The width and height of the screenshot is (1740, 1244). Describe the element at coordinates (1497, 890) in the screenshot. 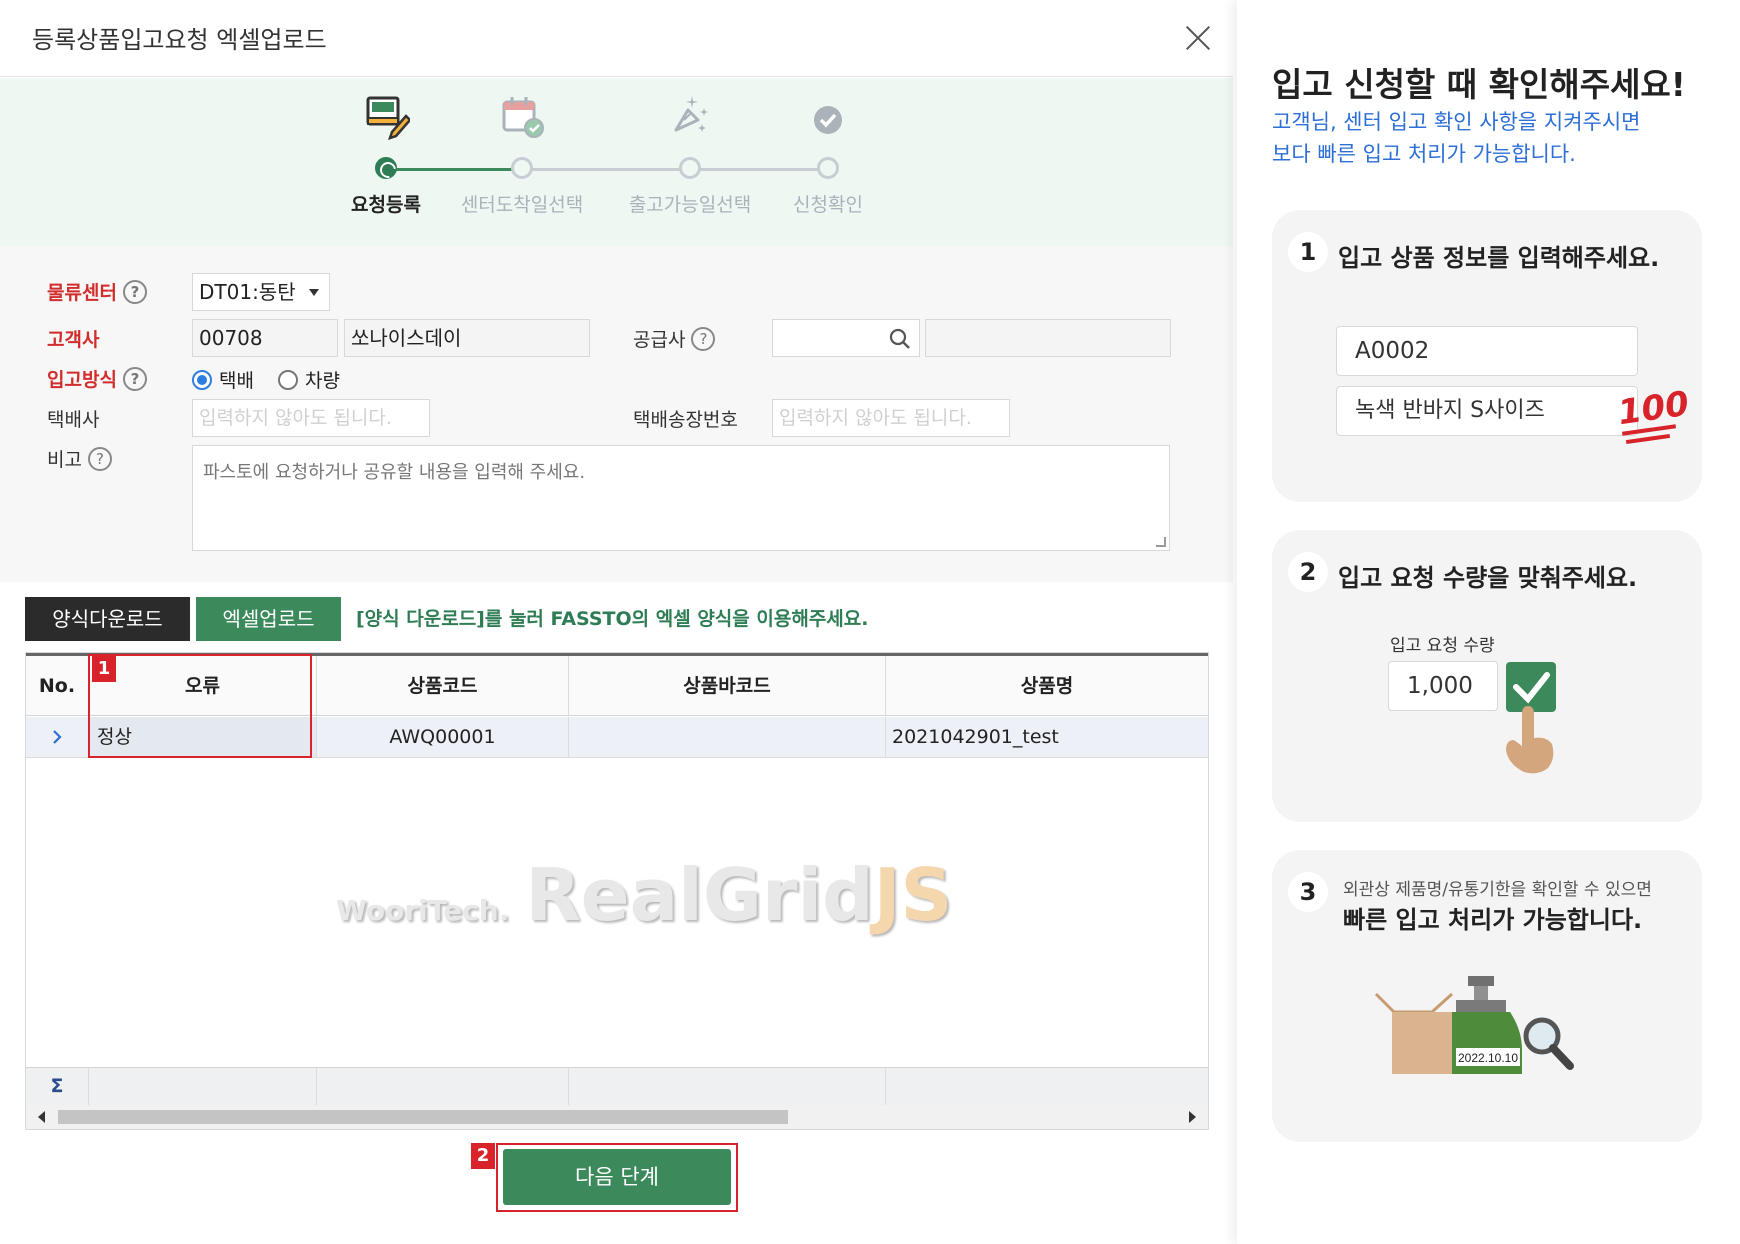

I see `card-caption: 외관상 제품명/유통기한을 확인할 수 있으면` at that location.